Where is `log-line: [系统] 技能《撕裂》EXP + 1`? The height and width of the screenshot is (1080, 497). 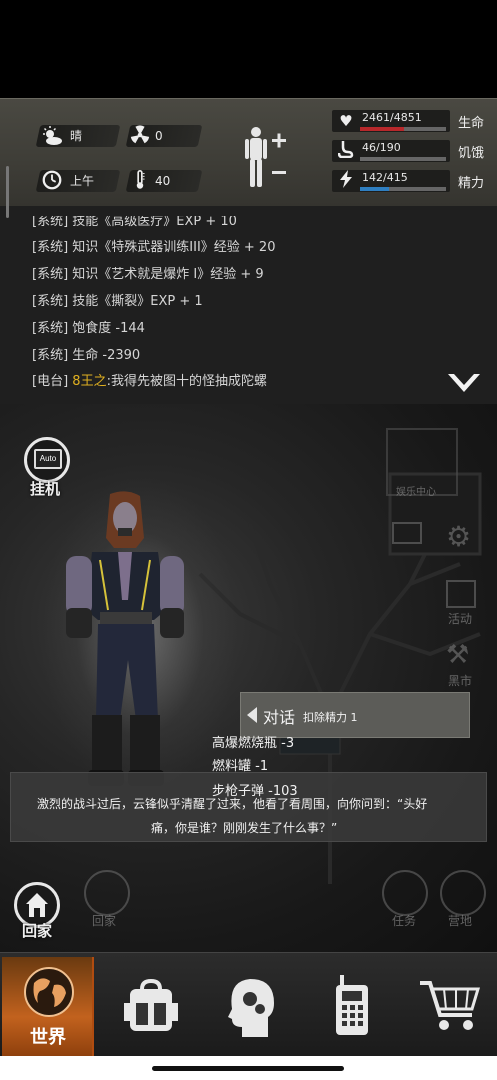 log-line: [系统] 技能《撕裂》EXP + 1 is located at coordinates (117, 301).